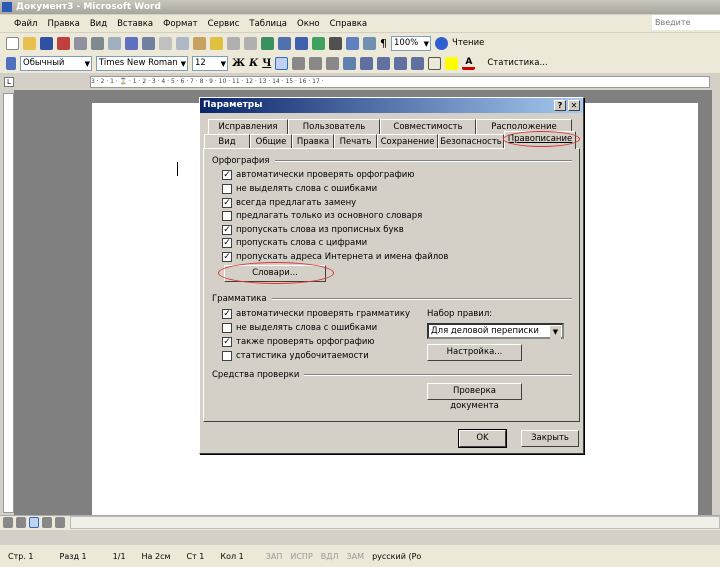 The width and height of the screenshot is (720, 567). Describe the element at coordinates (313, 141) in the screenshot. I see `tab-edit: Правка` at that location.